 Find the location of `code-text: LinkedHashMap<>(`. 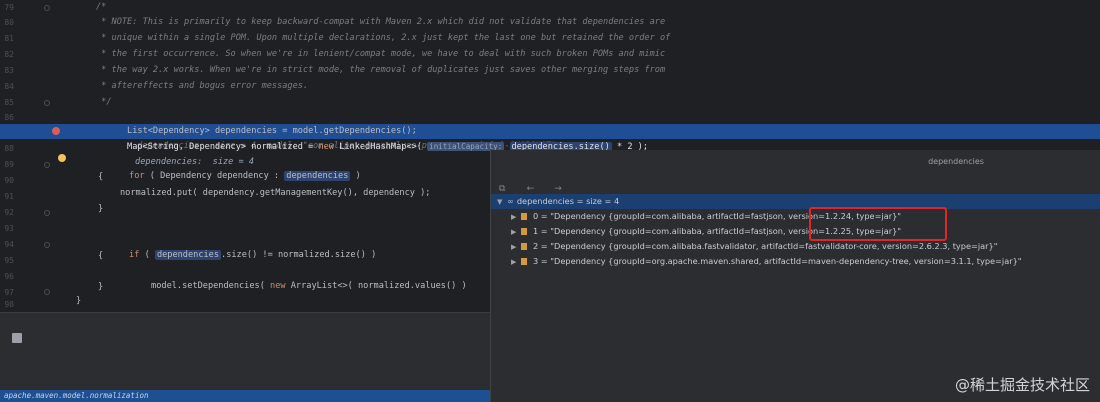

code-text: LinkedHashMap<>( is located at coordinates (381, 147).